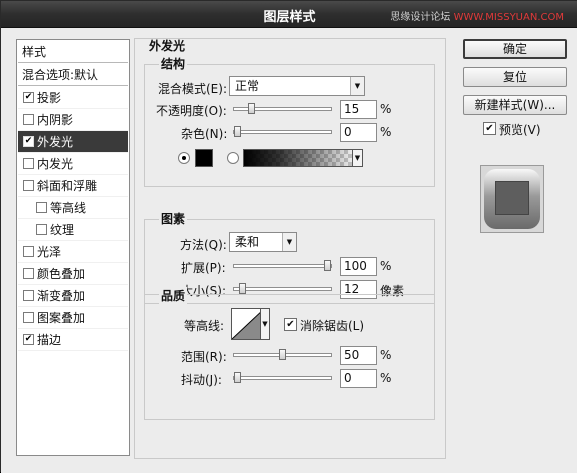 This screenshot has height=473, width=577. I want to click on style-item-label: 斜面和浮雕, so click(67, 186).